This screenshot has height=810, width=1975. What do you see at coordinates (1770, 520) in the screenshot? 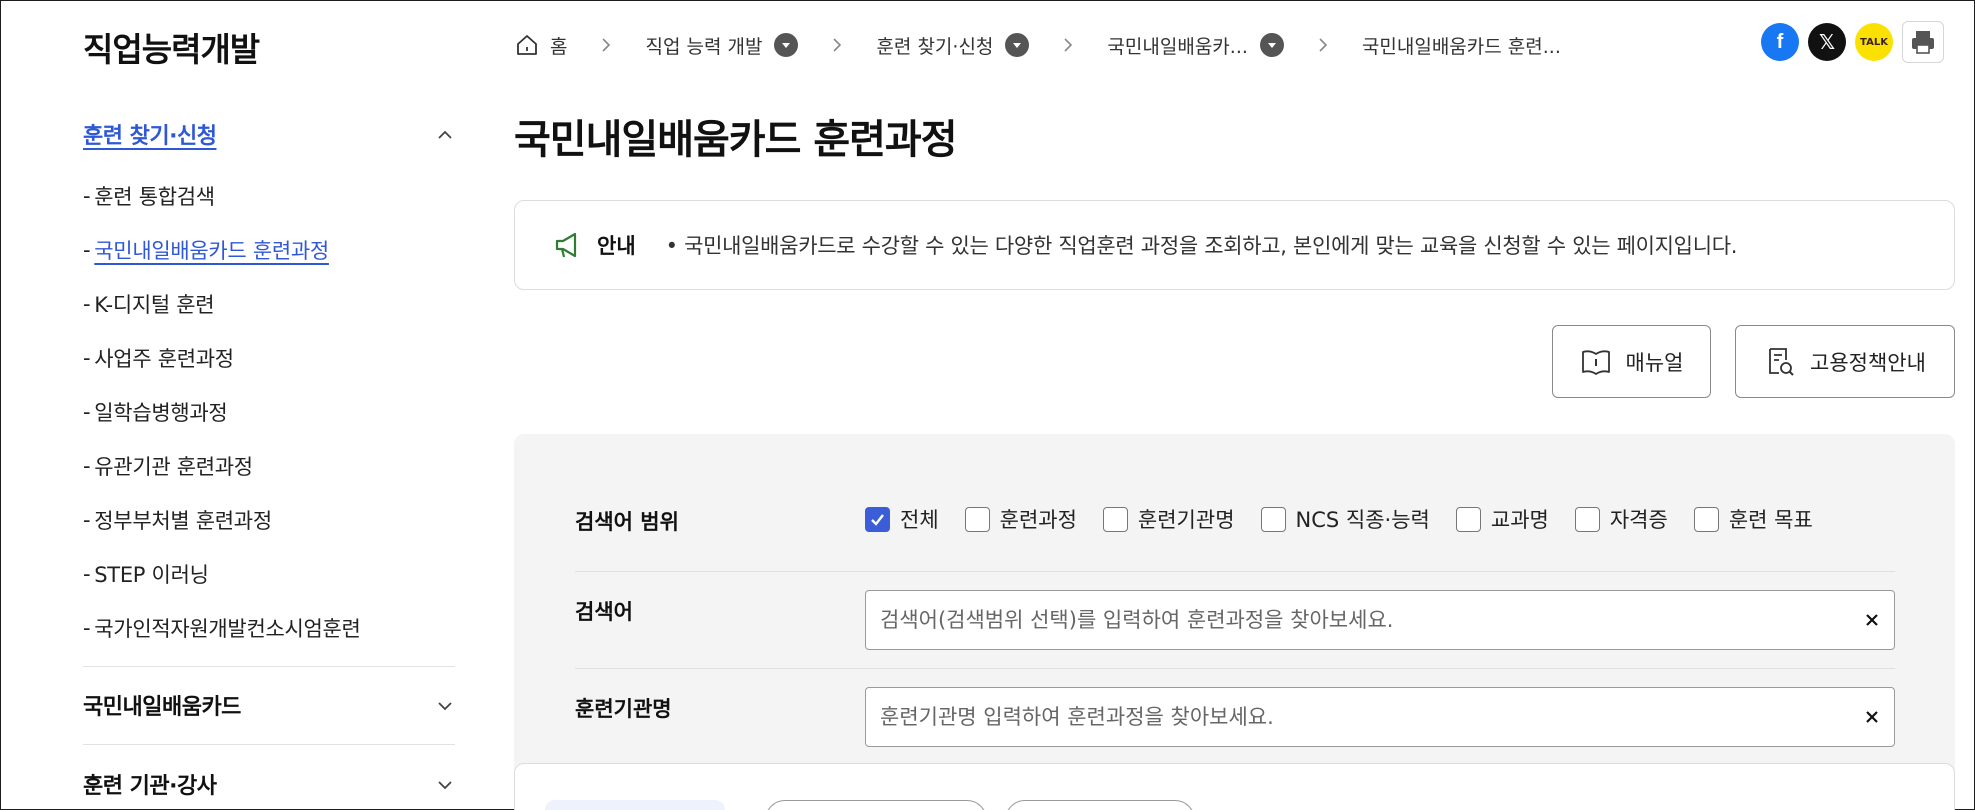
I see `scope-option-label: 훈련 목표` at bounding box center [1770, 520].